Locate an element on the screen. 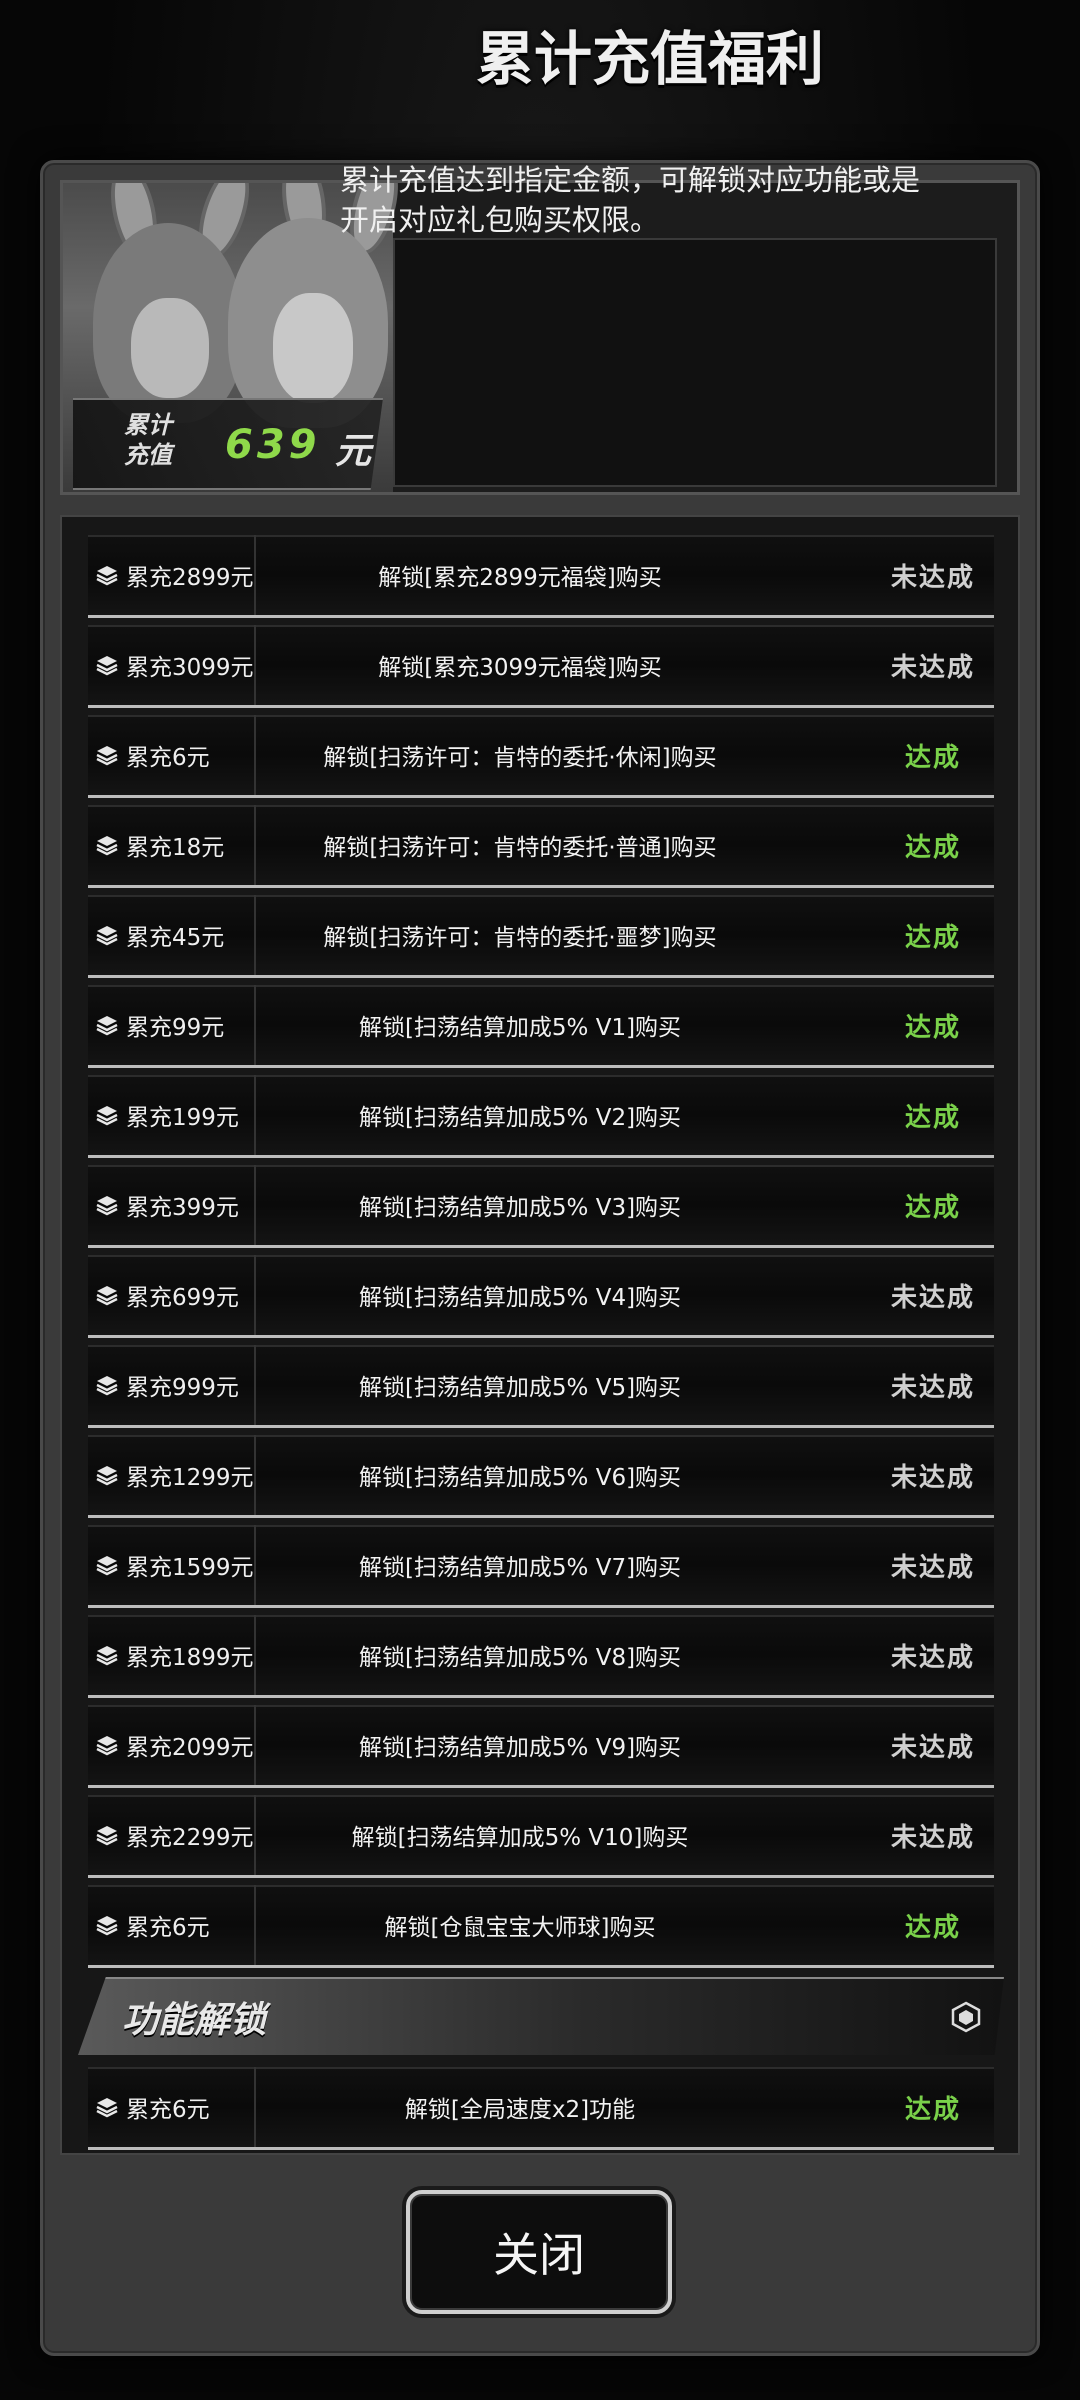  condition-cell: 累充18元 is located at coordinates (175, 845).